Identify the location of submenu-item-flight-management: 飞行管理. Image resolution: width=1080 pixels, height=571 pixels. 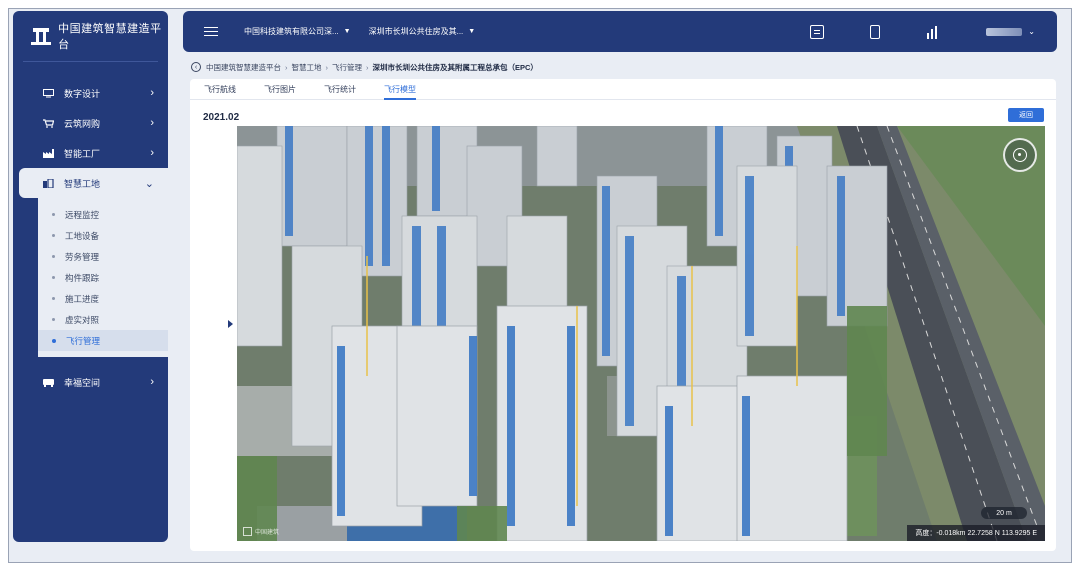
(103, 340).